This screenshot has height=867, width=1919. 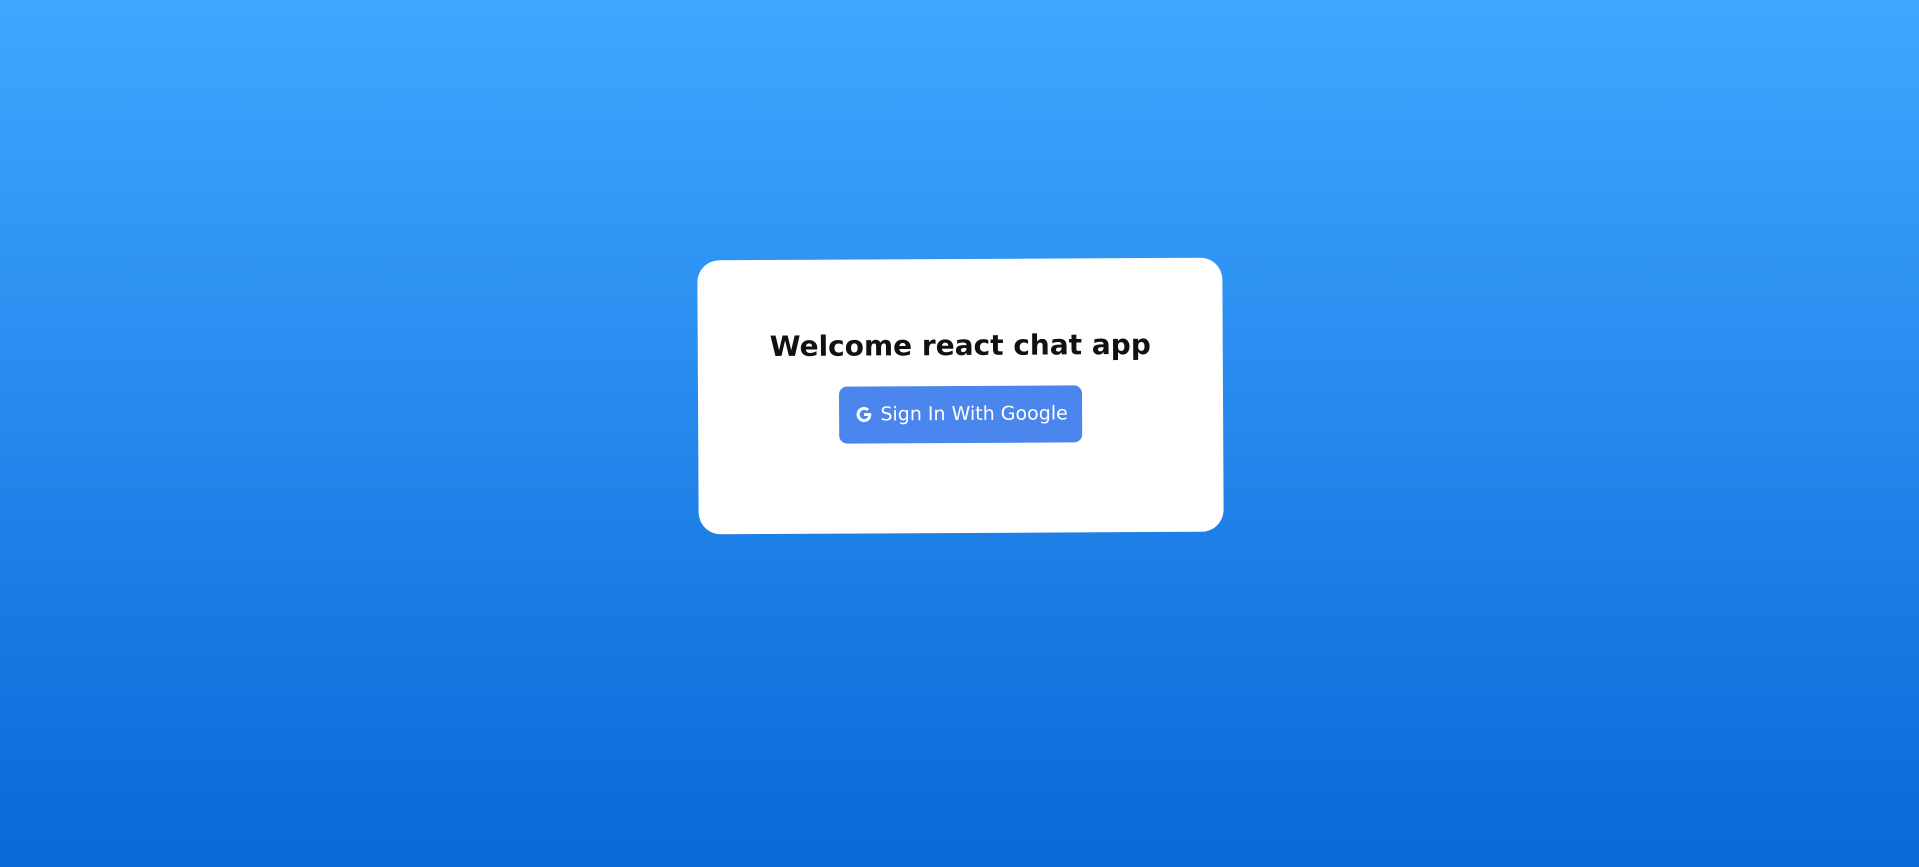 What do you see at coordinates (864, 415) in the screenshot?
I see `google-icon` at bounding box center [864, 415].